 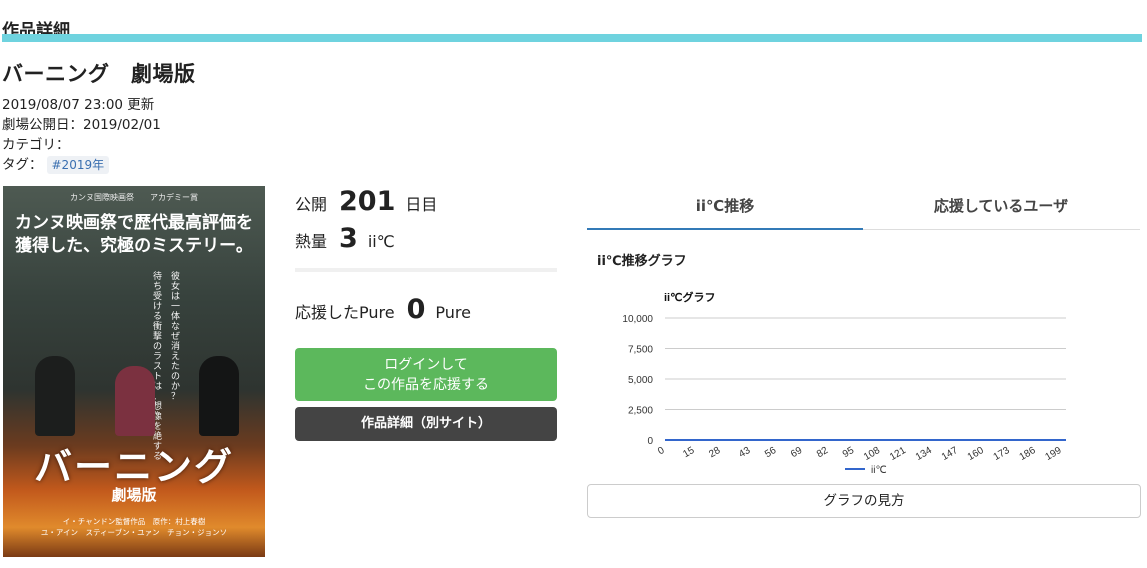 I want to click on release-date-line: 劇場公開日：2019/02/01, so click(x=81, y=125).